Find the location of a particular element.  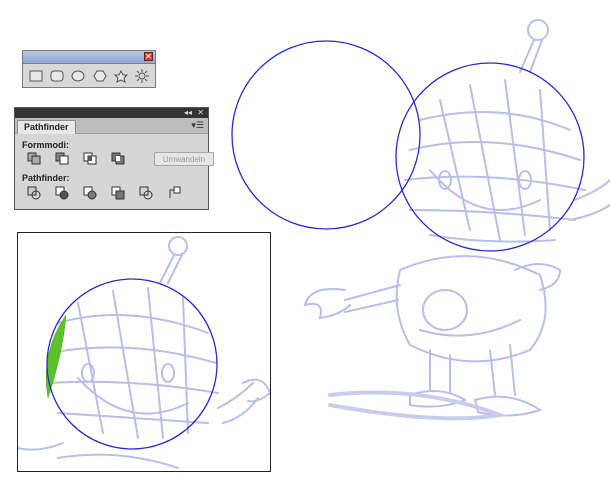

crop-icon is located at coordinates (117, 192).